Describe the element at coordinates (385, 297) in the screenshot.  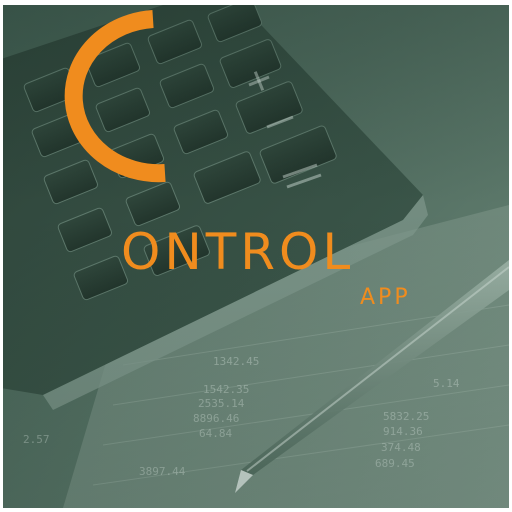
I see `logo-subtitle: APP` at that location.